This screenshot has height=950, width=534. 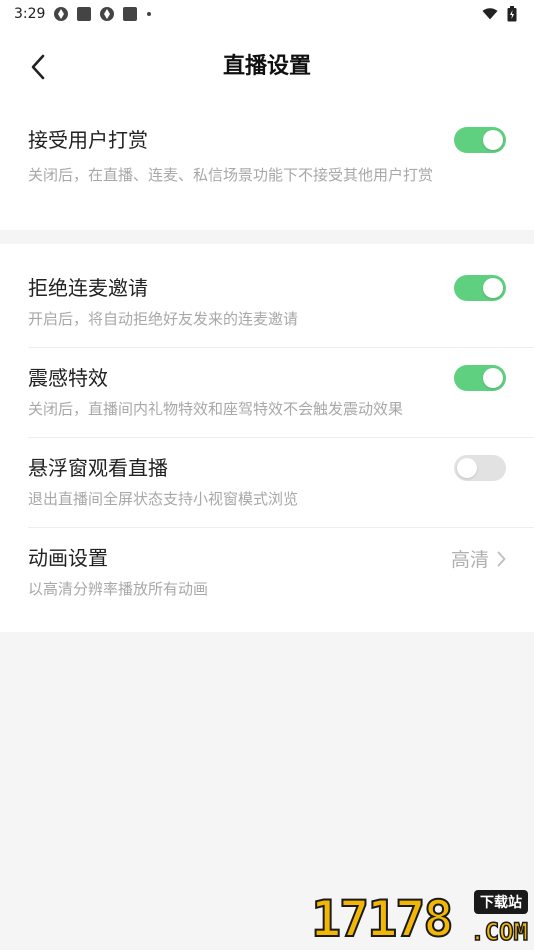 I want to click on settings-card-reward: 接受用户打赏 关闭后，在直播、连麦、私信场景功能下不接受其他用户打赏, so click(x=267, y=168).